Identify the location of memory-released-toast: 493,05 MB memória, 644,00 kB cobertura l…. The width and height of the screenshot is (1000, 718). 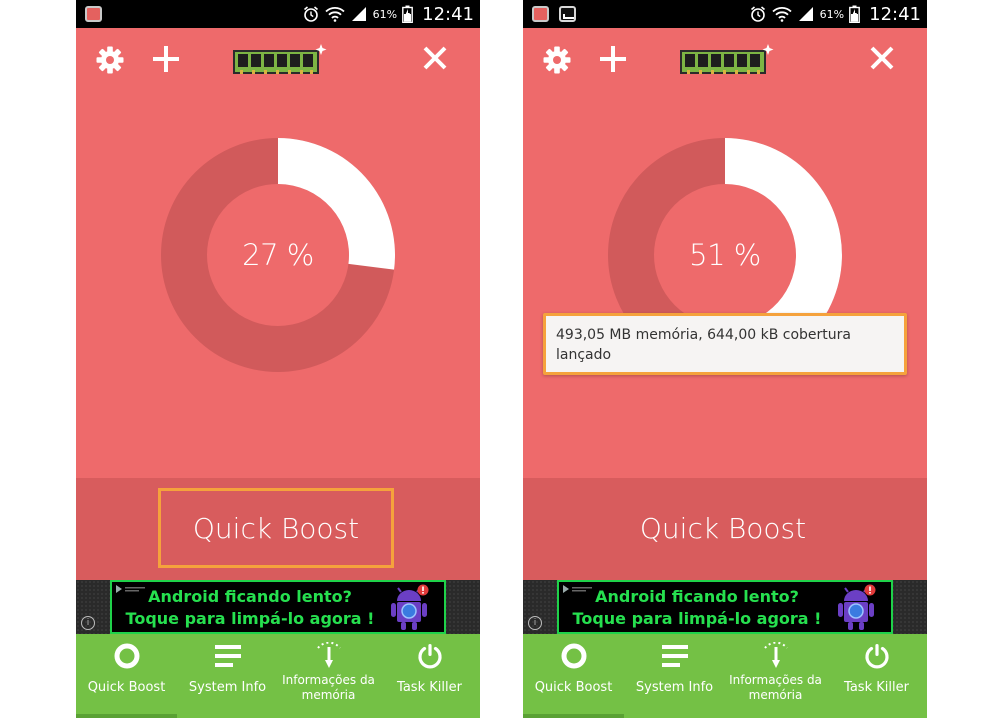
(725, 344).